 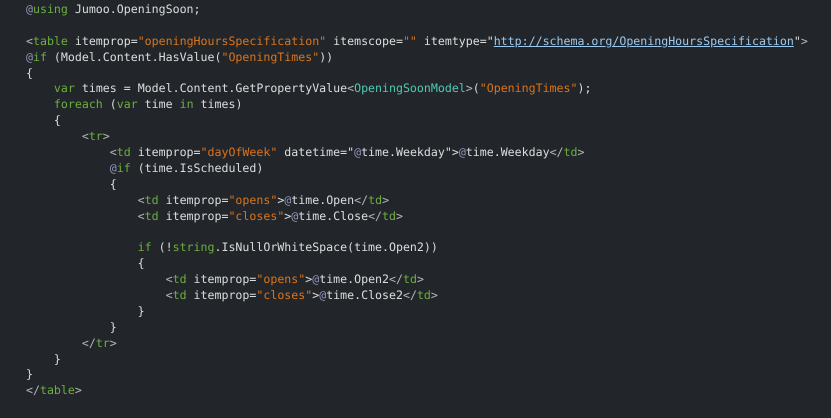 What do you see at coordinates (186, 168) in the screenshot?
I see `code-line: @if (time.IsScheduled)` at bounding box center [186, 168].